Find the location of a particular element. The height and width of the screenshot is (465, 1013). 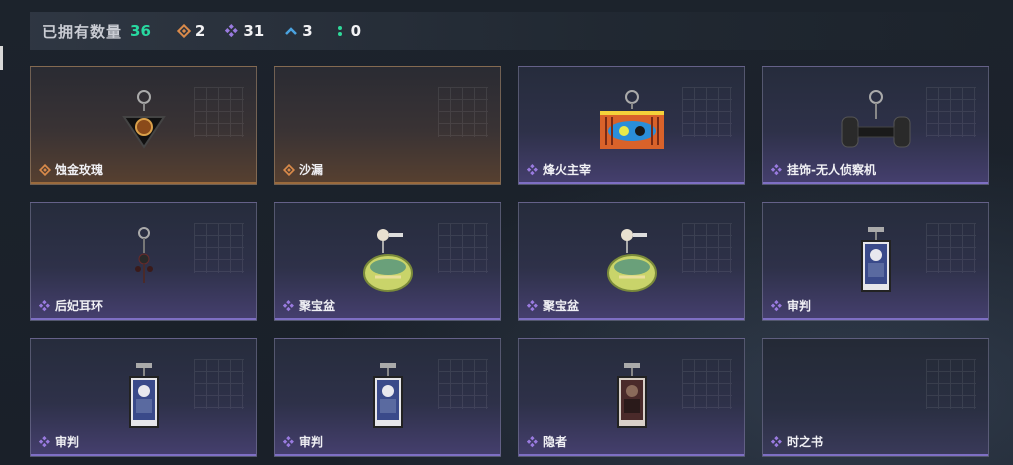

item-card: 后妃耳环 is located at coordinates (143, 261).